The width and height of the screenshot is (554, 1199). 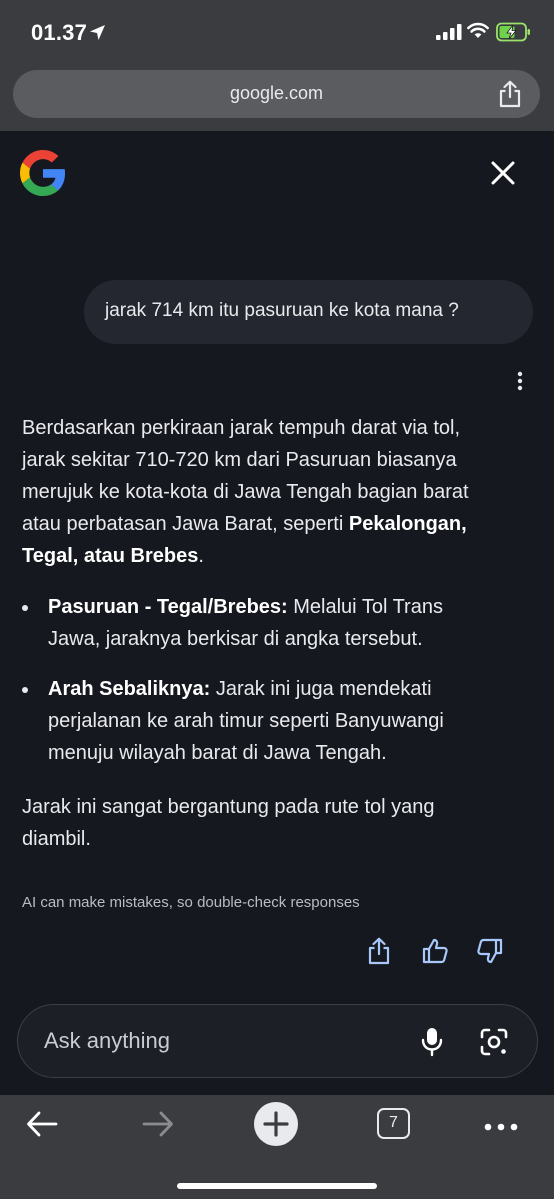 I want to click on user-query-bubble: jarak 714 km itu pasuruan ke kota mana ?, so click(x=308, y=312).